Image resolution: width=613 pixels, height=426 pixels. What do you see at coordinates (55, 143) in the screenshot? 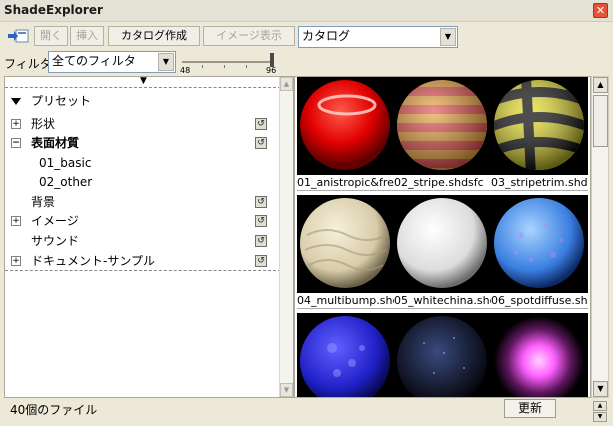
I see `tree-item-label: 表面材質` at bounding box center [55, 143].